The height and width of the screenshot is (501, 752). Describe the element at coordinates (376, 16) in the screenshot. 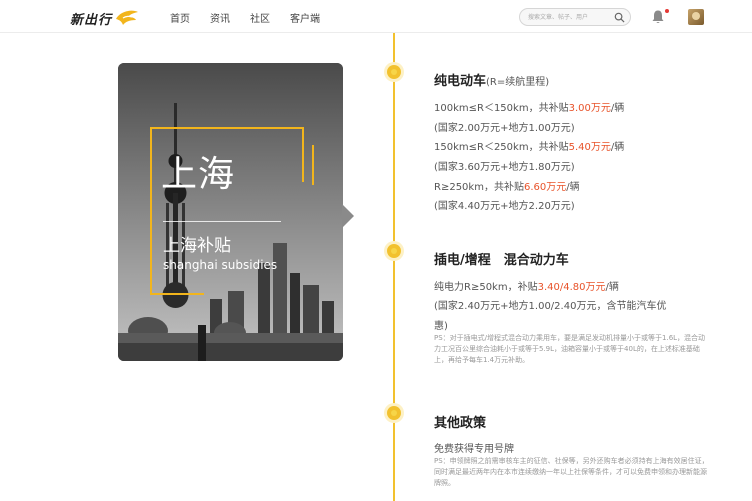

I see `top-nav: 新出行 首页 资讯 社区 客户端` at that location.